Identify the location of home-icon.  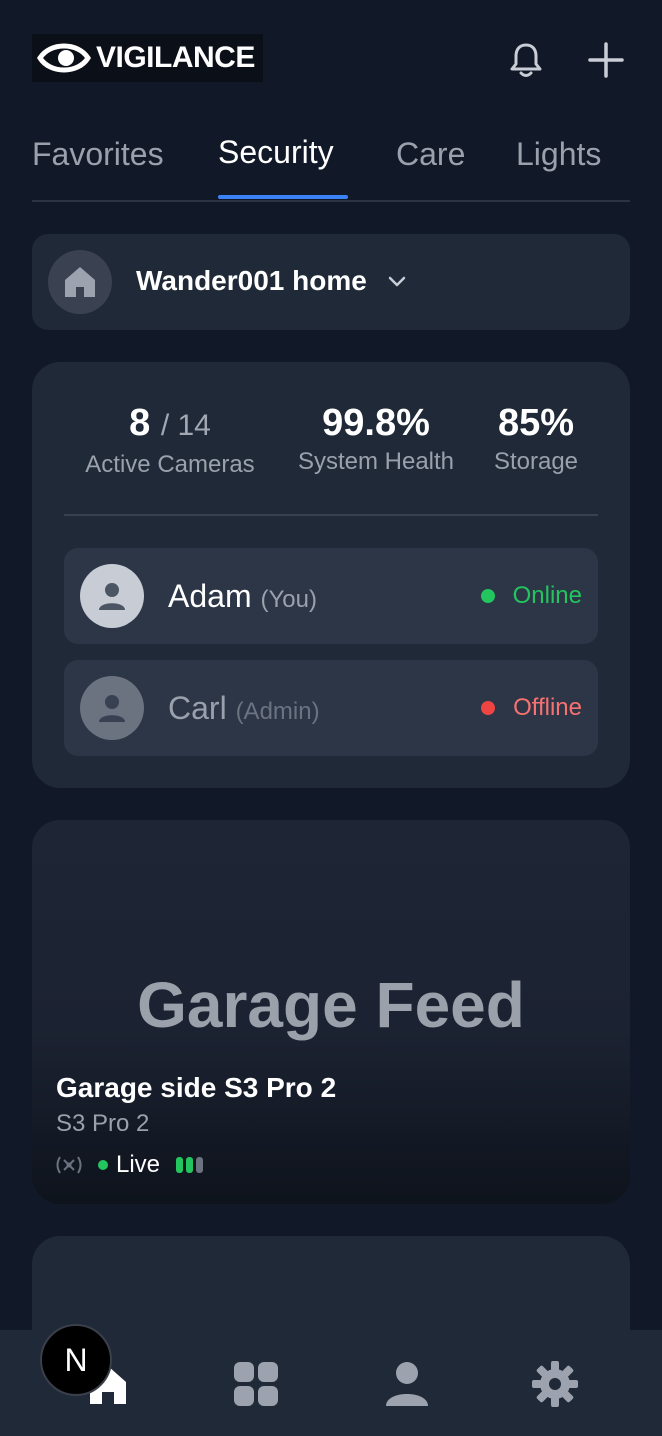
(80, 282).